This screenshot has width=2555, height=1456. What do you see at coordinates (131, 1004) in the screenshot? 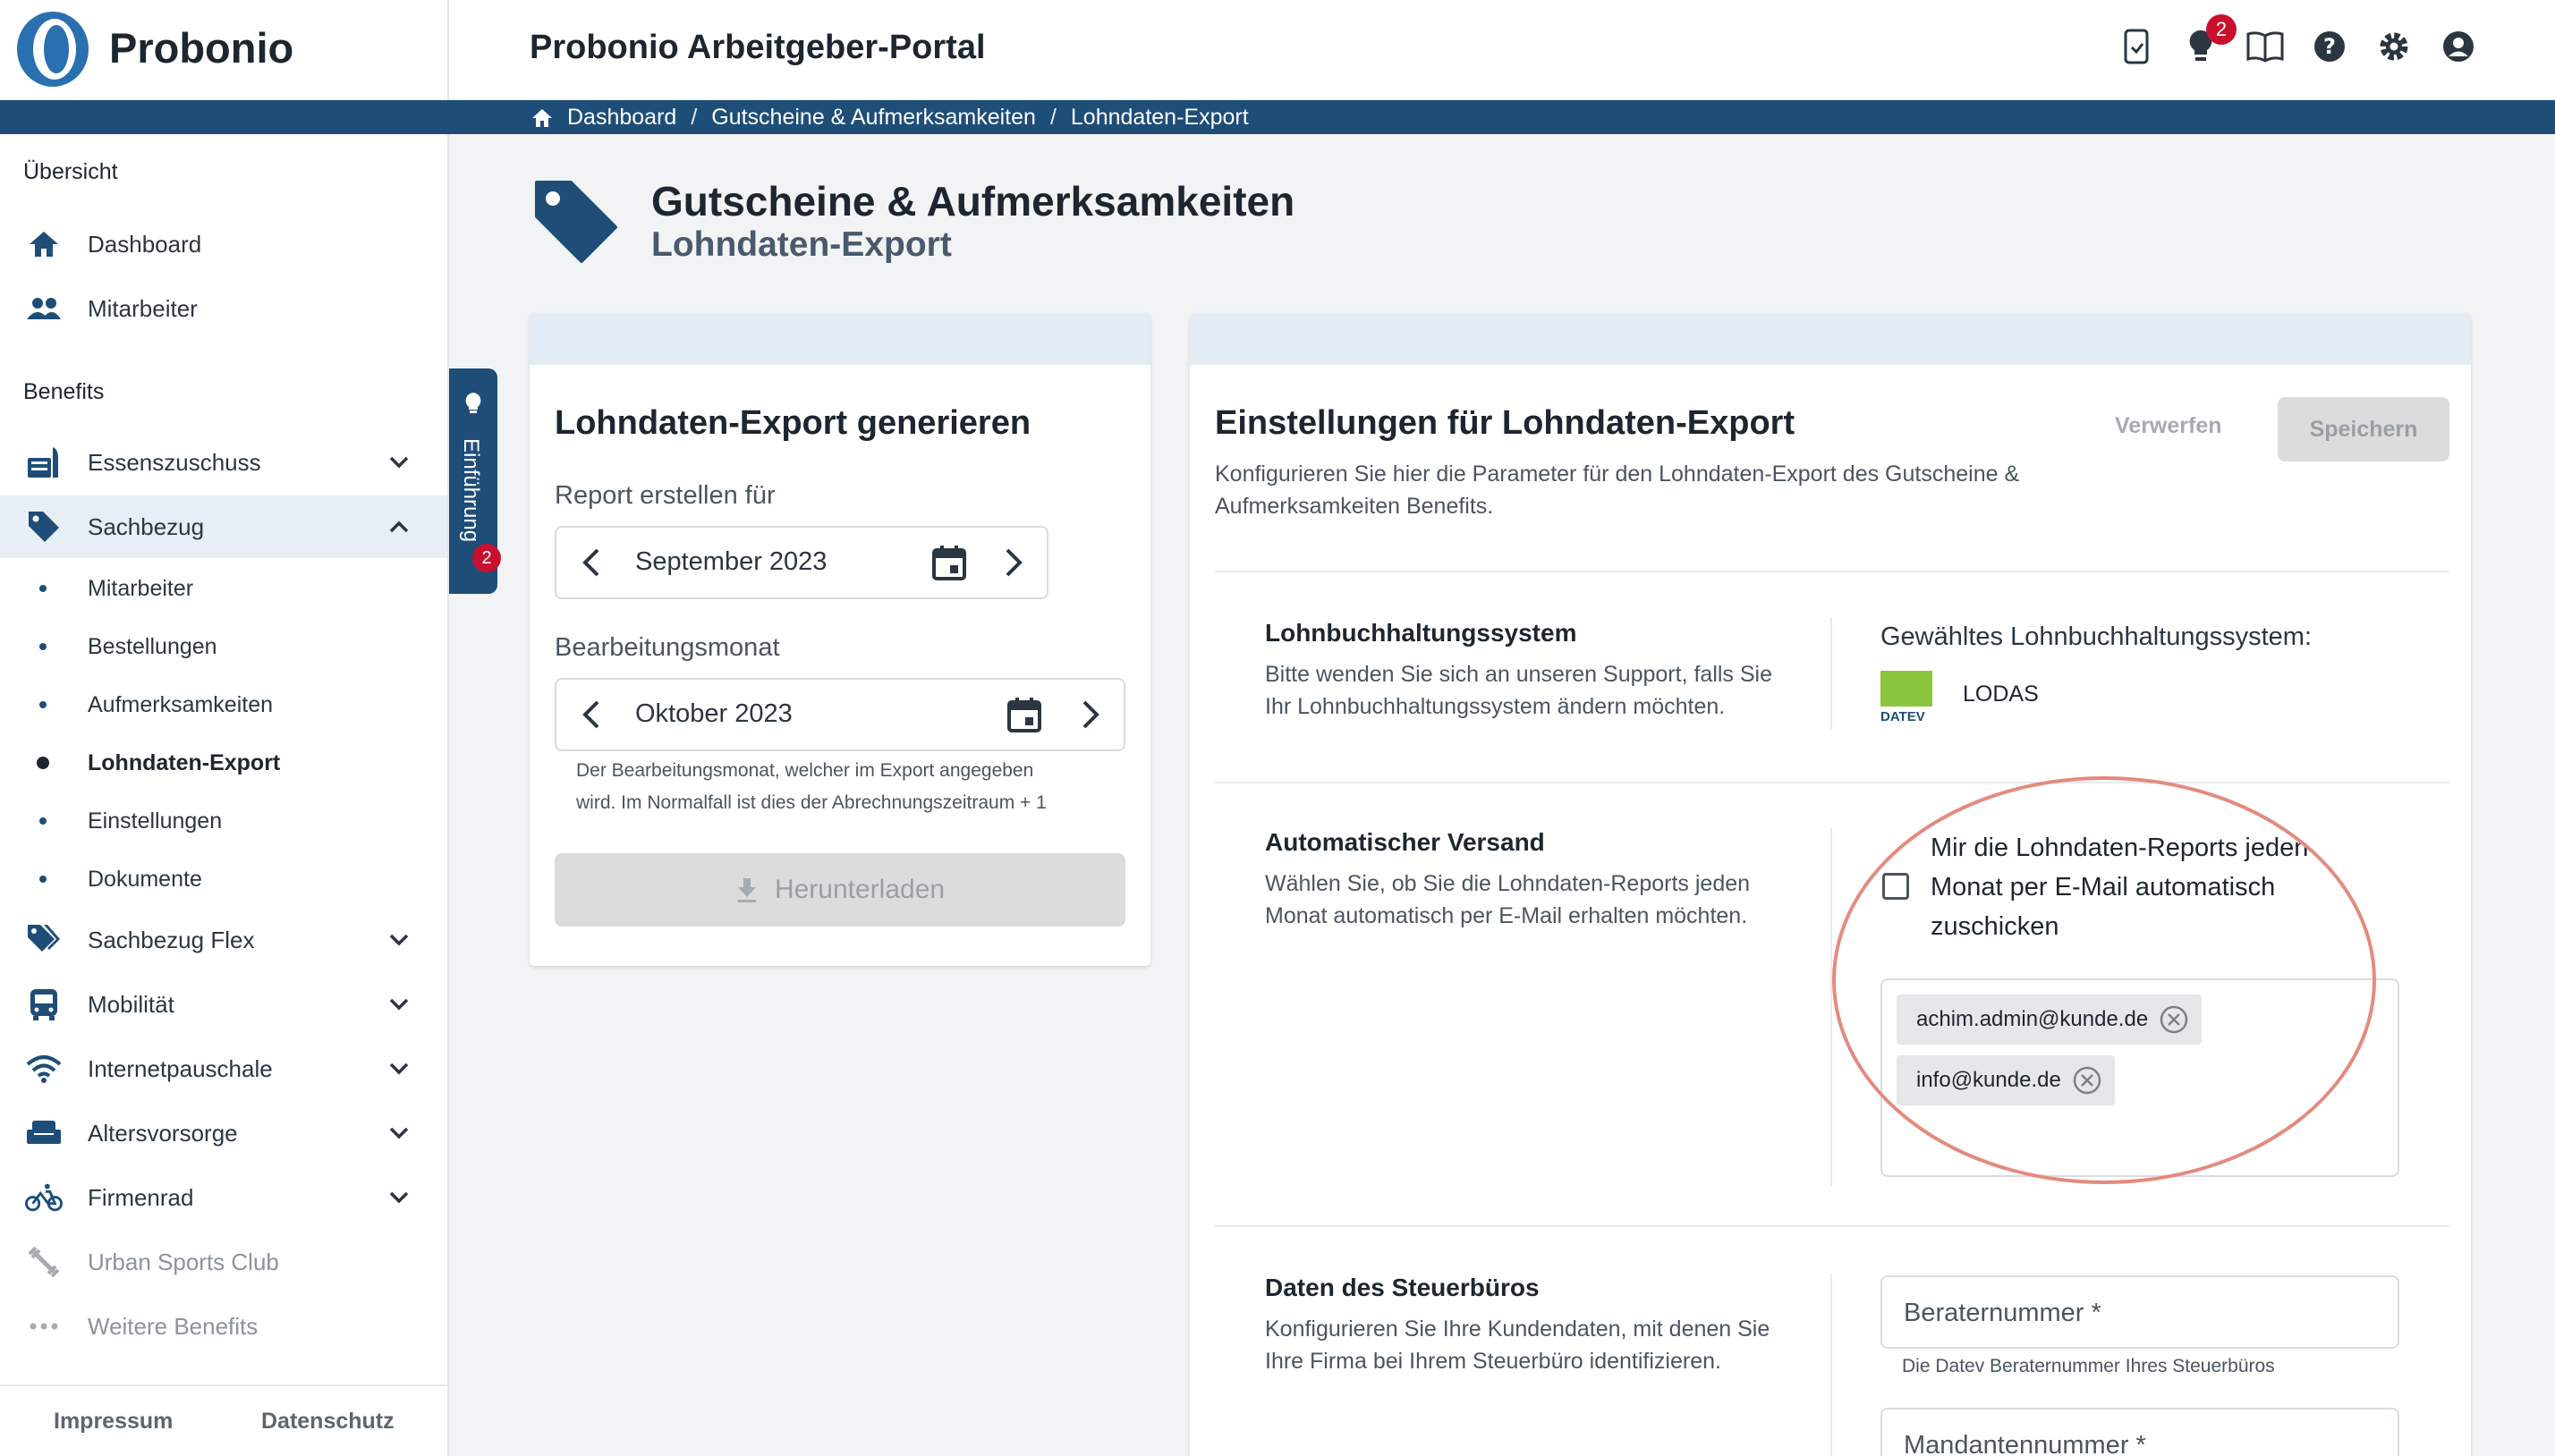
I see `sidebar-item-label: Mobilität` at bounding box center [131, 1004].